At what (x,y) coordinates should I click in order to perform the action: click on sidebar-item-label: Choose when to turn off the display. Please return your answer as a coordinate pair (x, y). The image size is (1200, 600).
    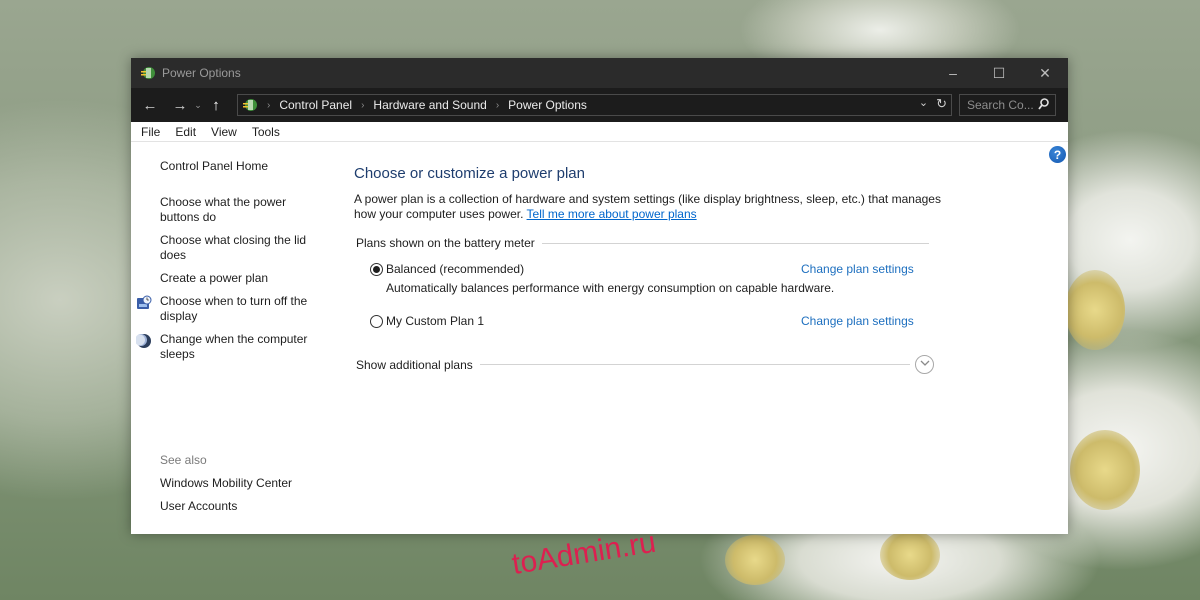
    Looking at the image, I should click on (234, 308).